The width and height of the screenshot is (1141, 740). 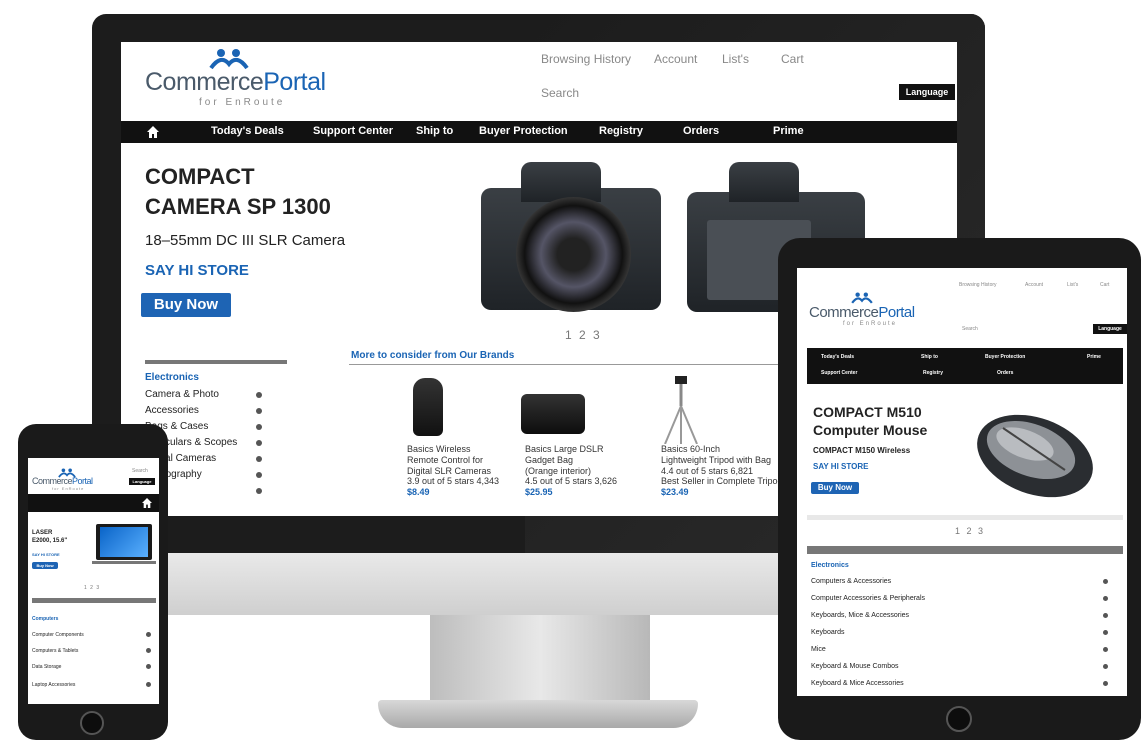 What do you see at coordinates (433, 355) in the screenshot?
I see `brands-heading: More to consider from Our Brands` at bounding box center [433, 355].